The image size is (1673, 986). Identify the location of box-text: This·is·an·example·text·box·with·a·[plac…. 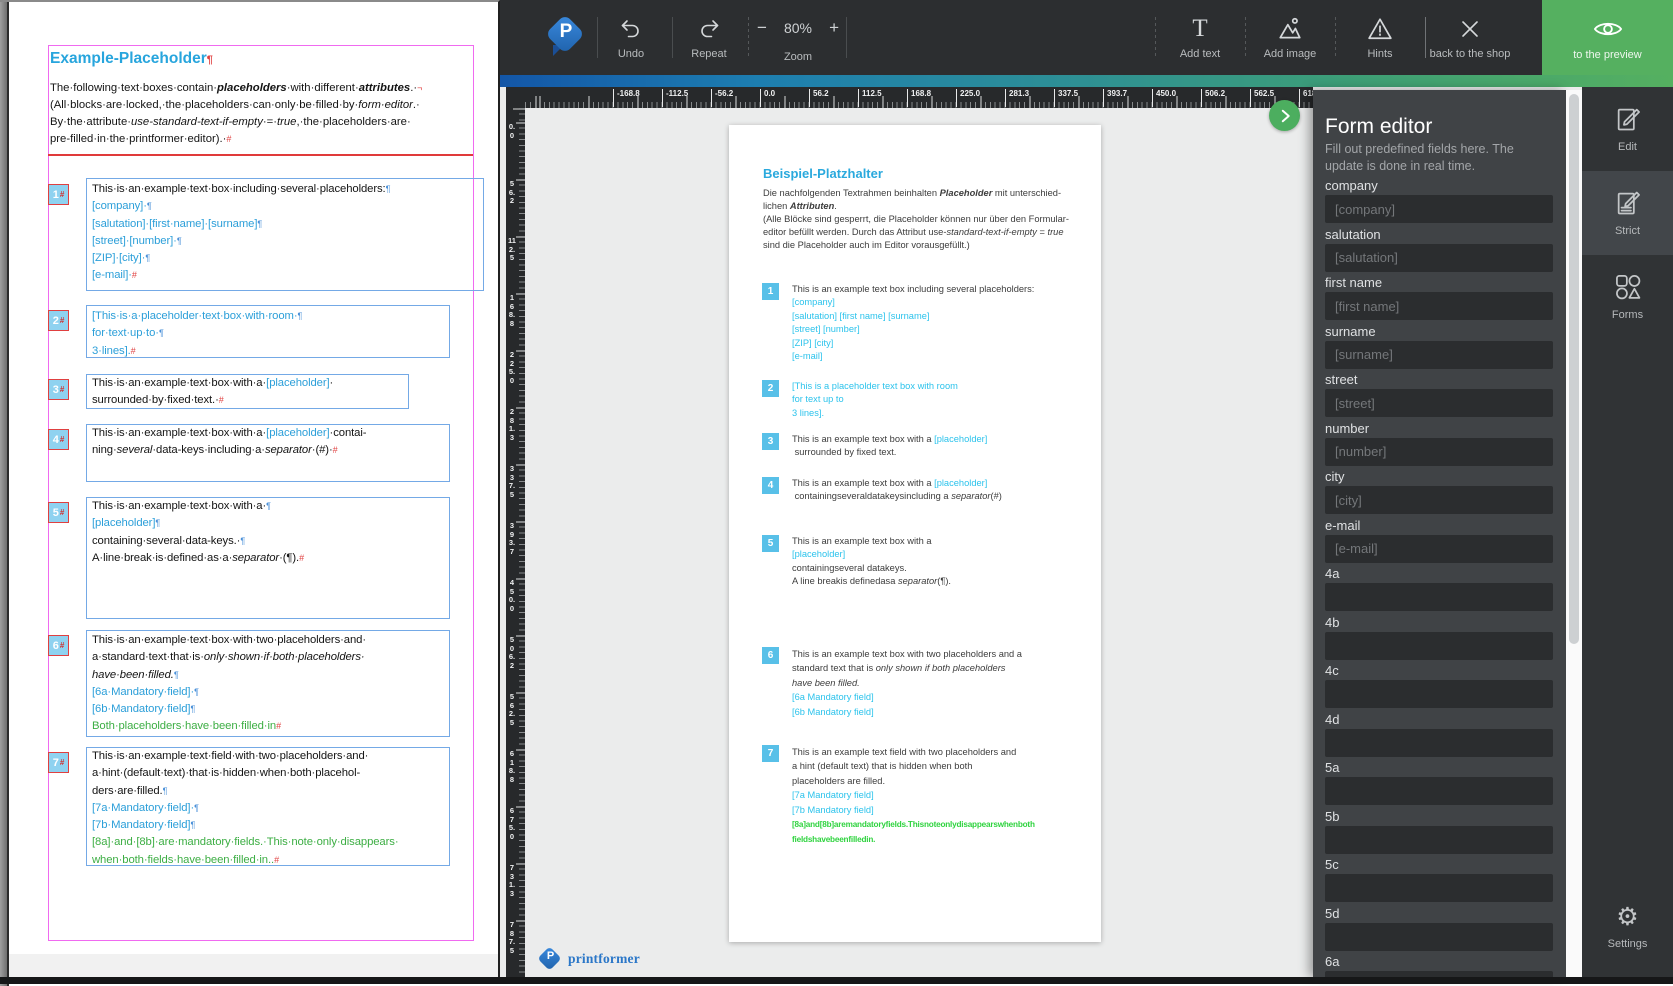
(213, 392).